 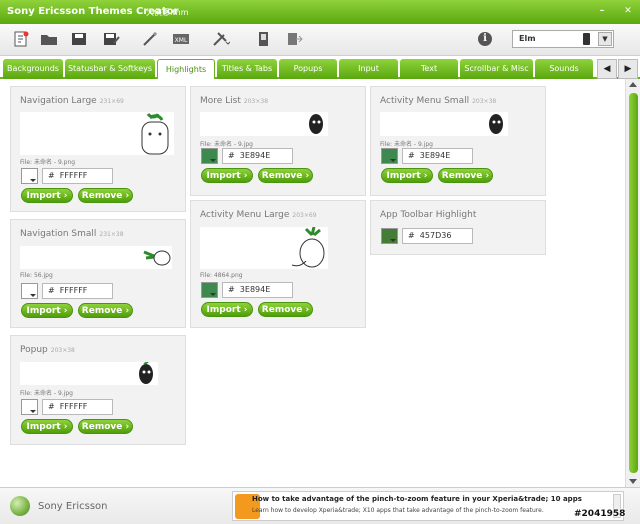 I want to click on panel-title: Activity Menu Small, so click(x=425, y=101).